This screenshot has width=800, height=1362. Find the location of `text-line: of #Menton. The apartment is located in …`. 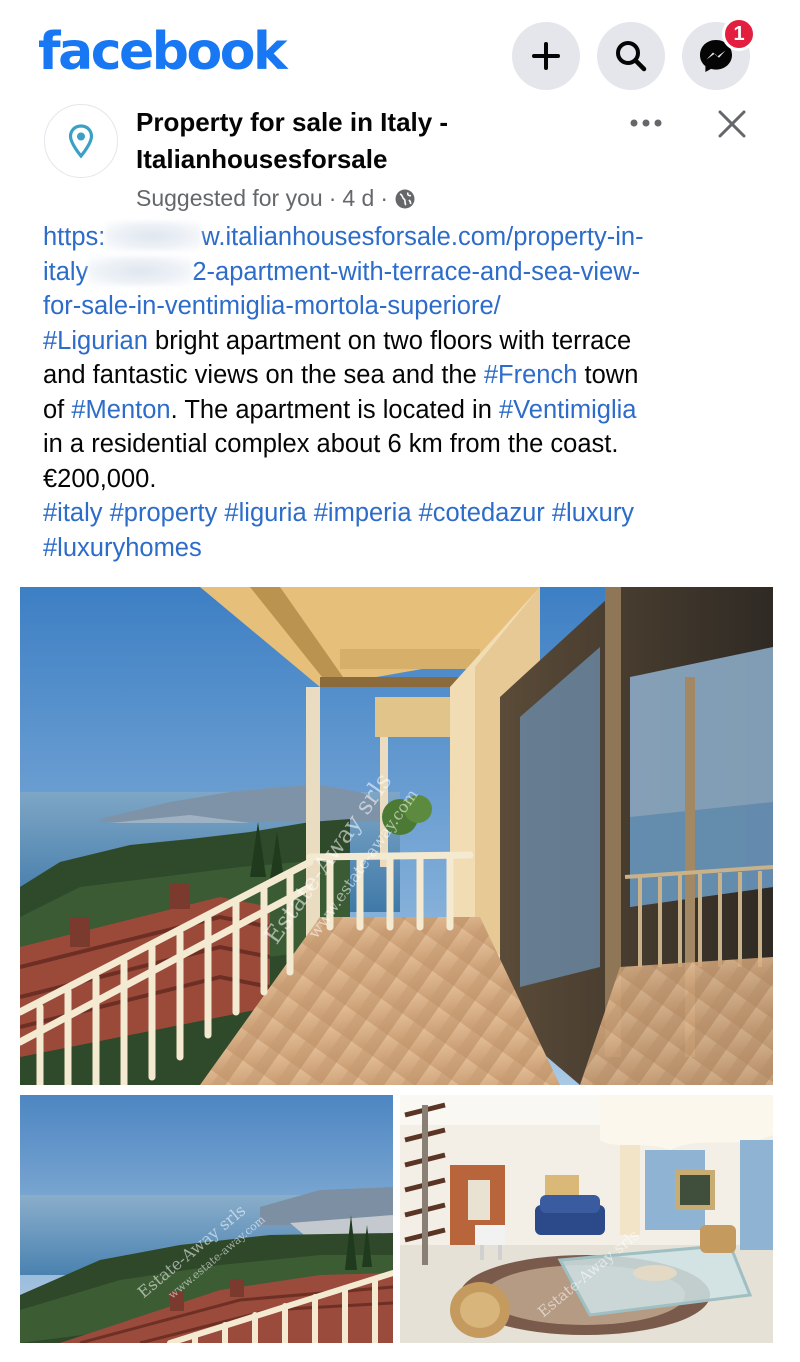

text-line: of #Menton. The apartment is located in … is located at coordinates (403, 410).